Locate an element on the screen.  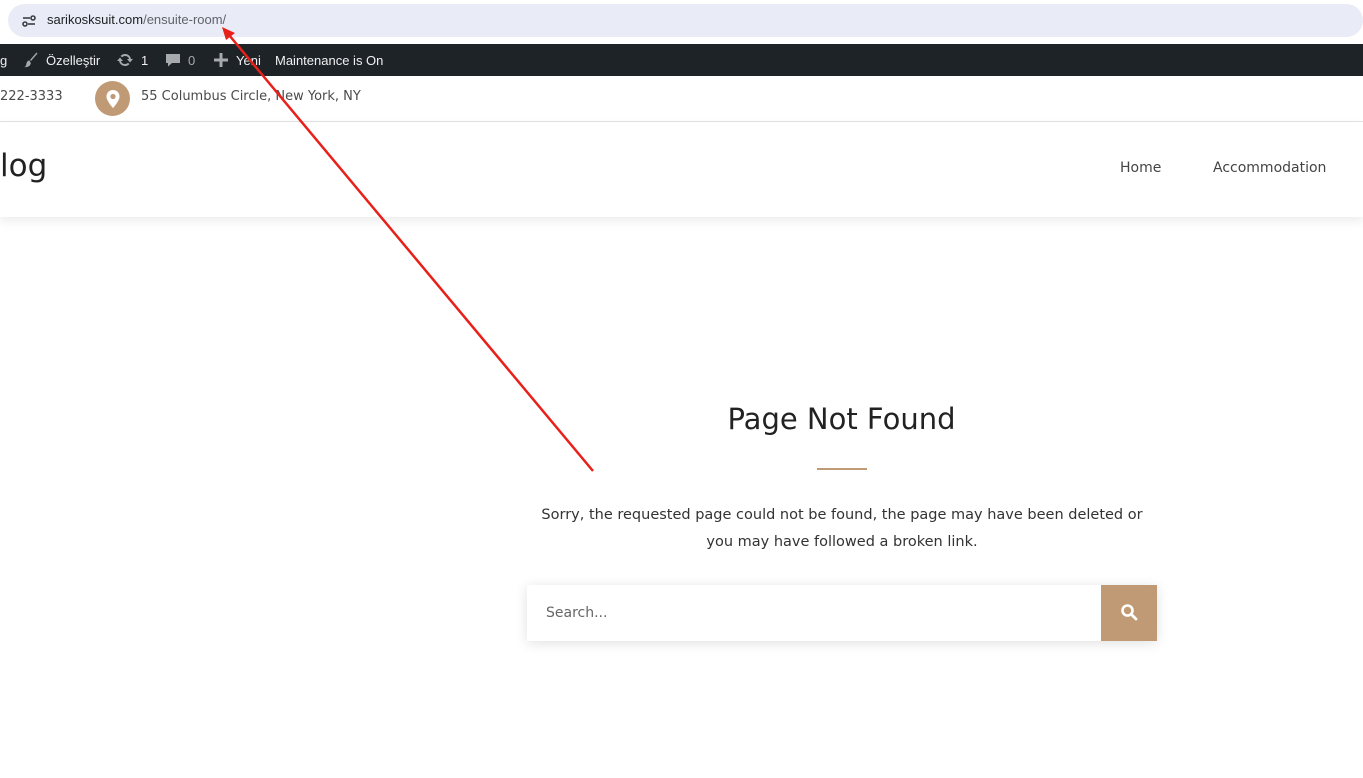
new-label: Yeni is located at coordinates (248, 60).